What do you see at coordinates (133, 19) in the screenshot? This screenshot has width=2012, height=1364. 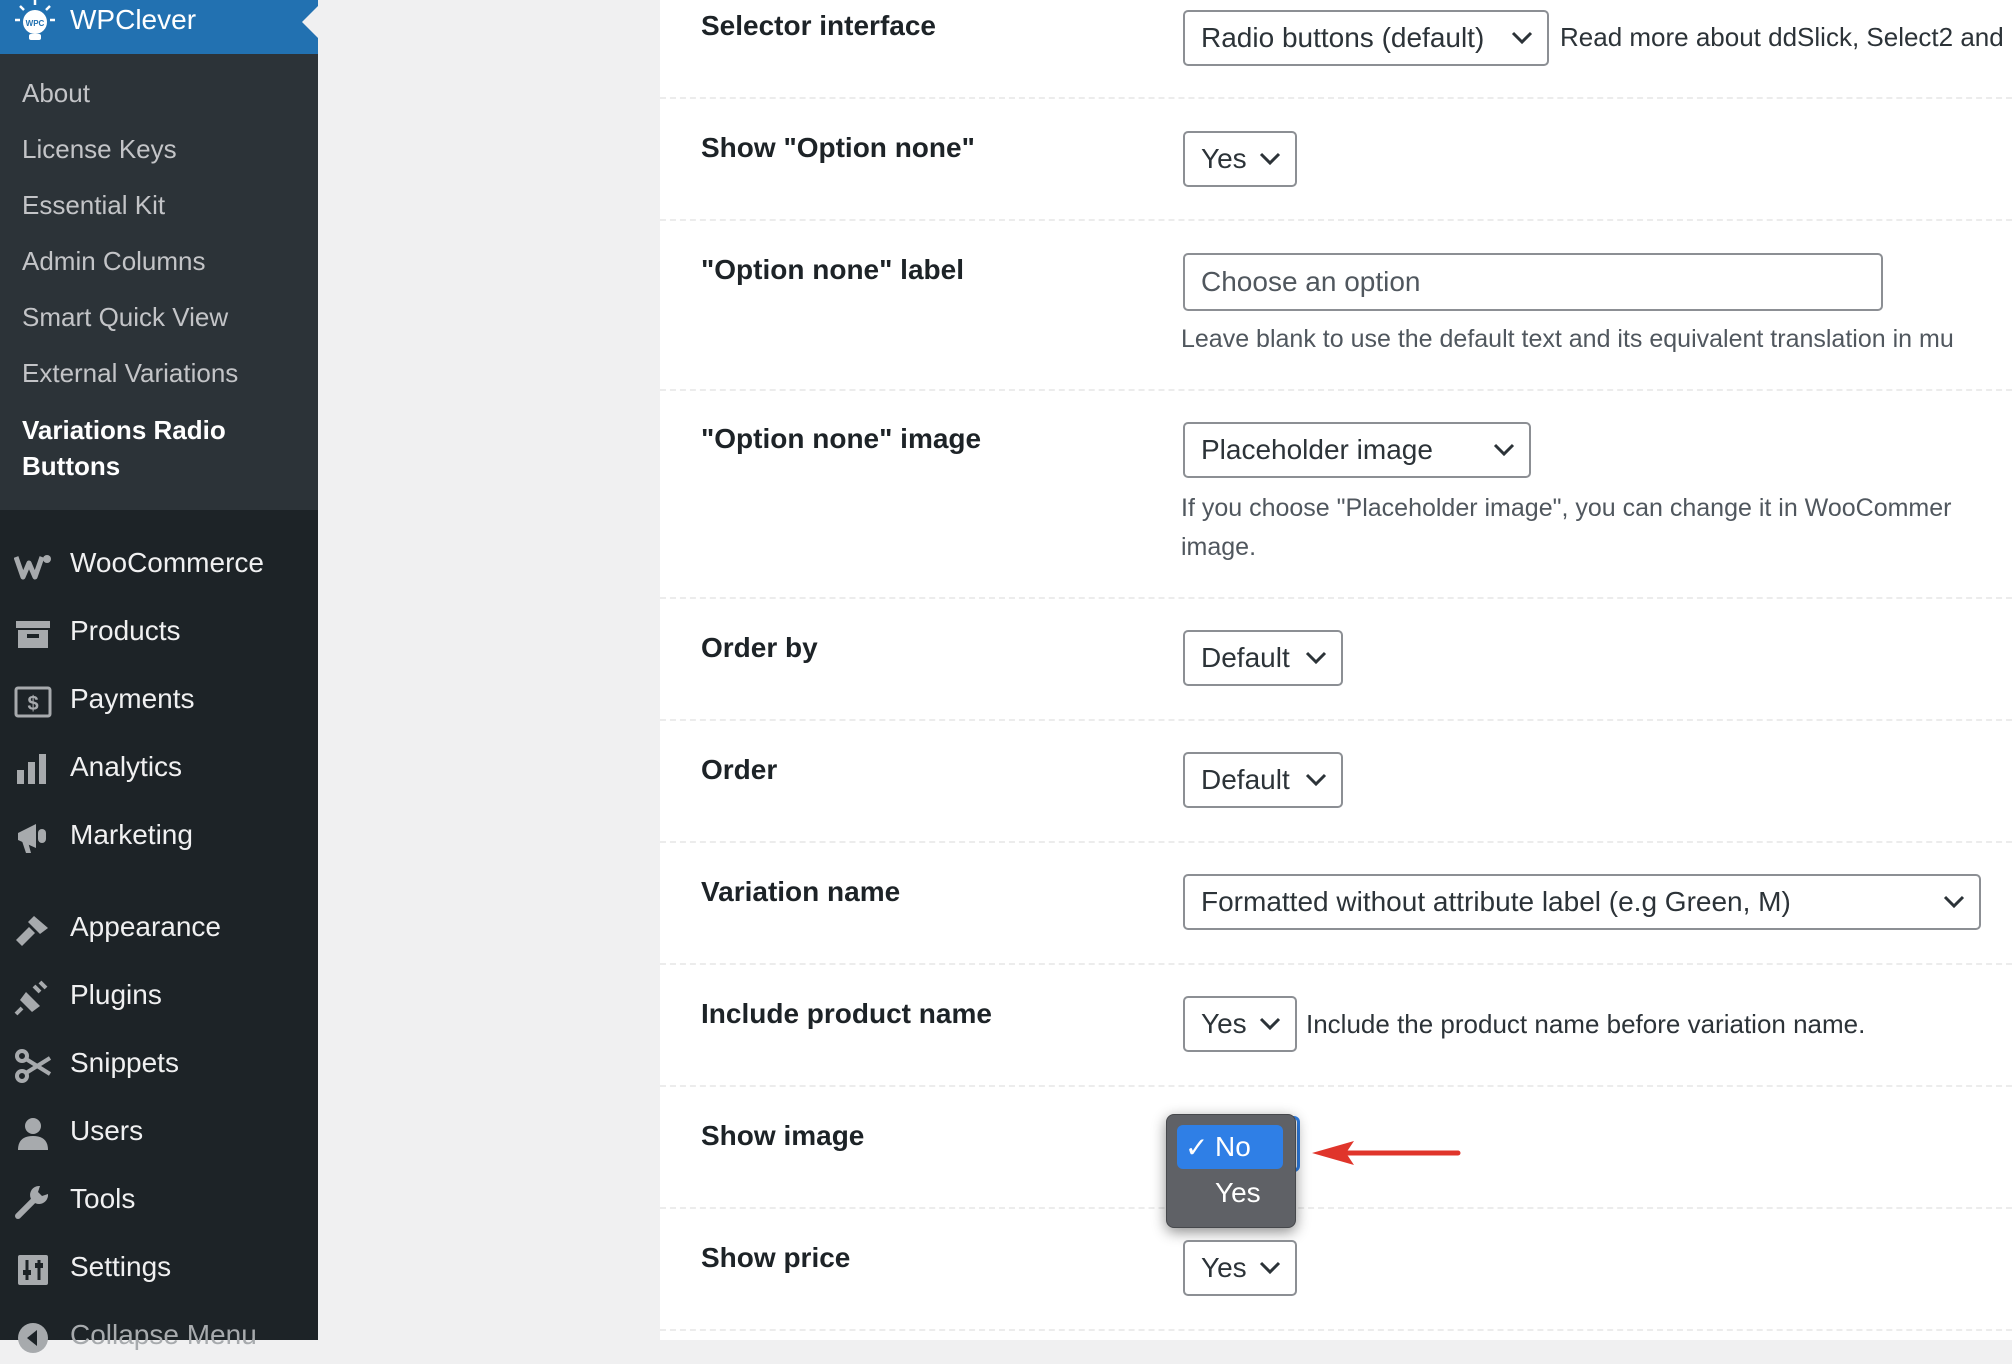 I see `brand-name: WPClever` at bounding box center [133, 19].